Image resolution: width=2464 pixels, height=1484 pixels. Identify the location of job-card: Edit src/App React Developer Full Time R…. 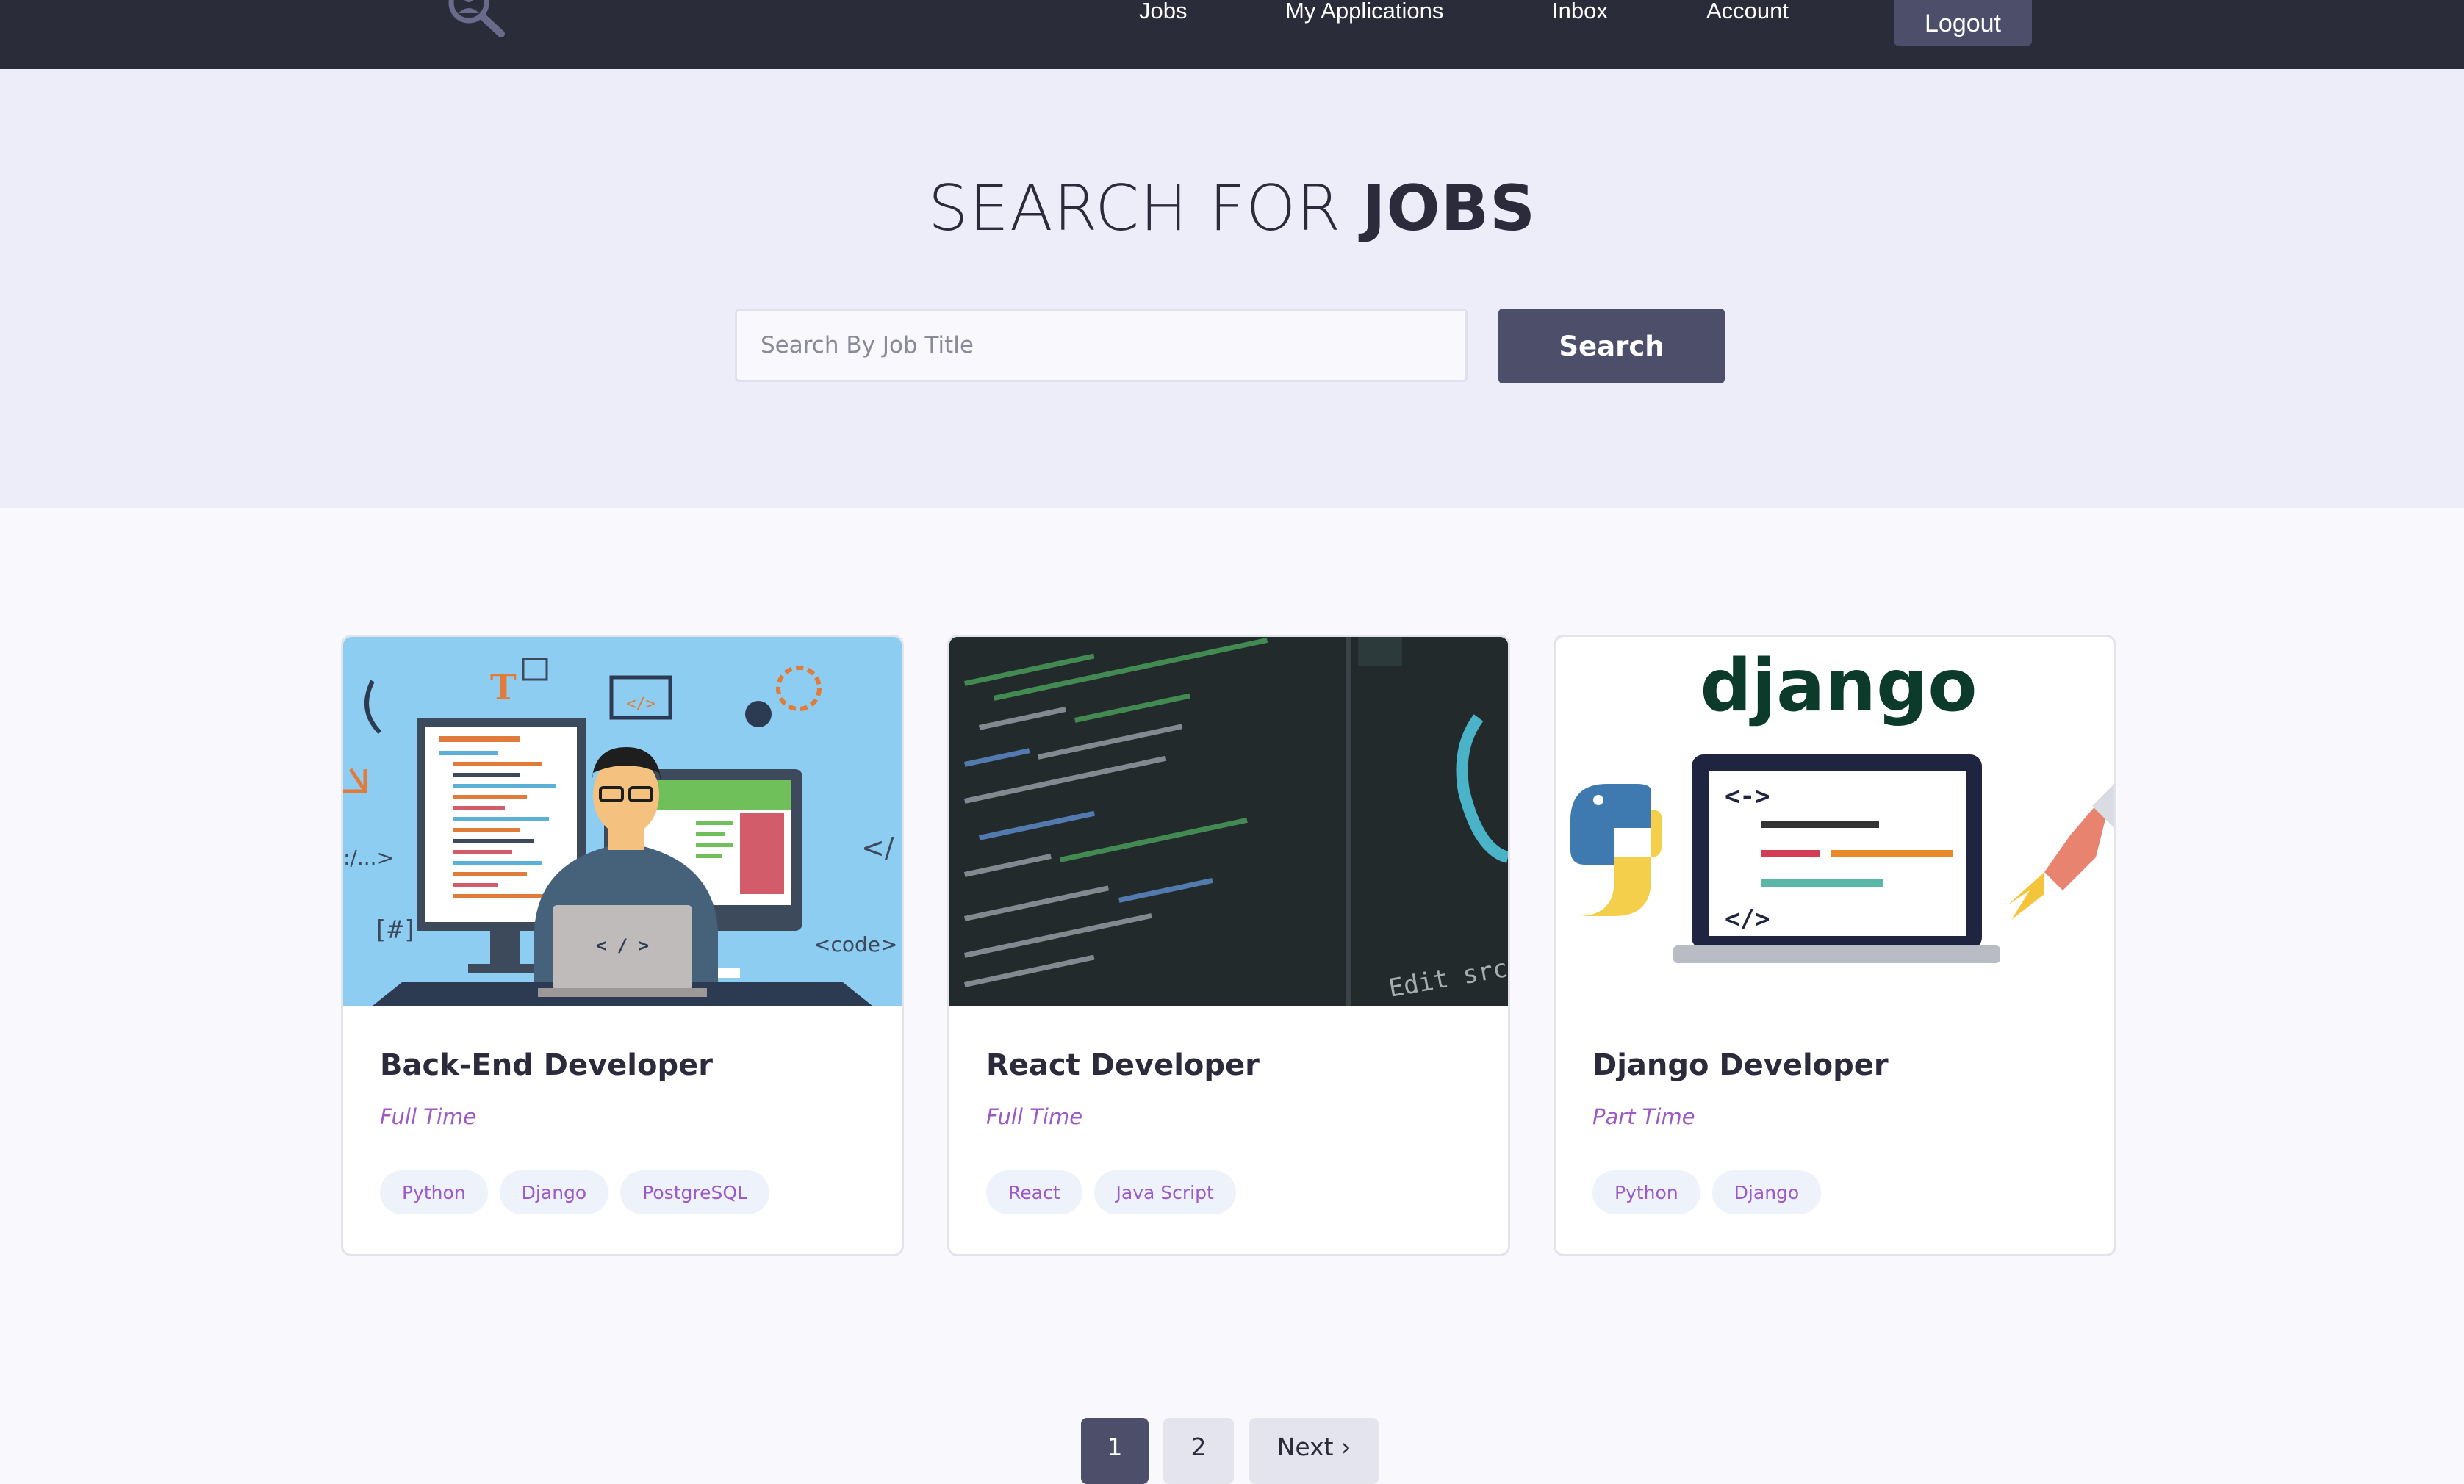
(1228, 945).